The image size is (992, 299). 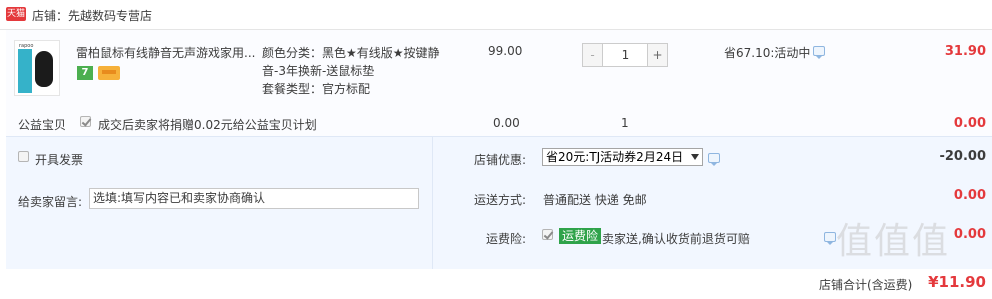 What do you see at coordinates (16, 14) in the screenshot?
I see `tmall-badge: 天猫` at bounding box center [16, 14].